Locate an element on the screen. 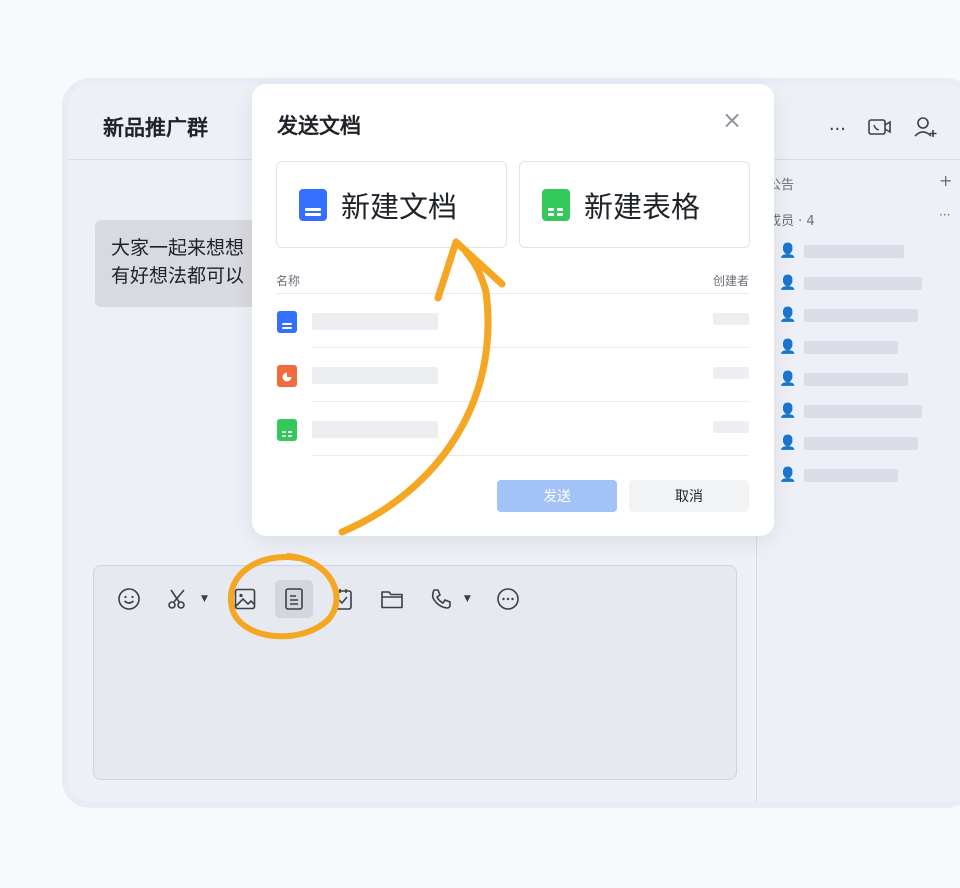 The image size is (960, 888). column-creator: 创建者 is located at coordinates (730, 281).